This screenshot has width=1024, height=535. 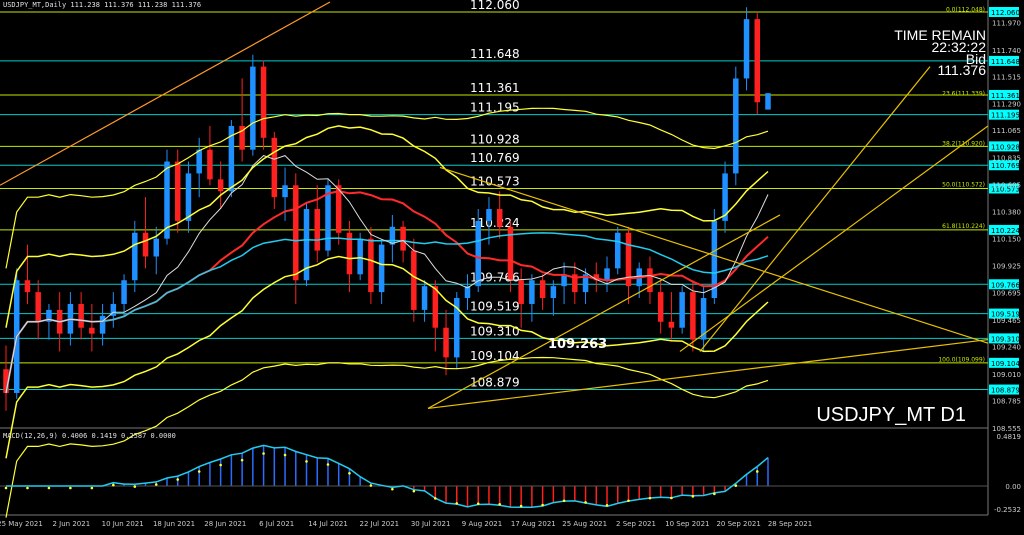 What do you see at coordinates (495, 383) in the screenshot?
I see `level-label: 108.879` at bounding box center [495, 383].